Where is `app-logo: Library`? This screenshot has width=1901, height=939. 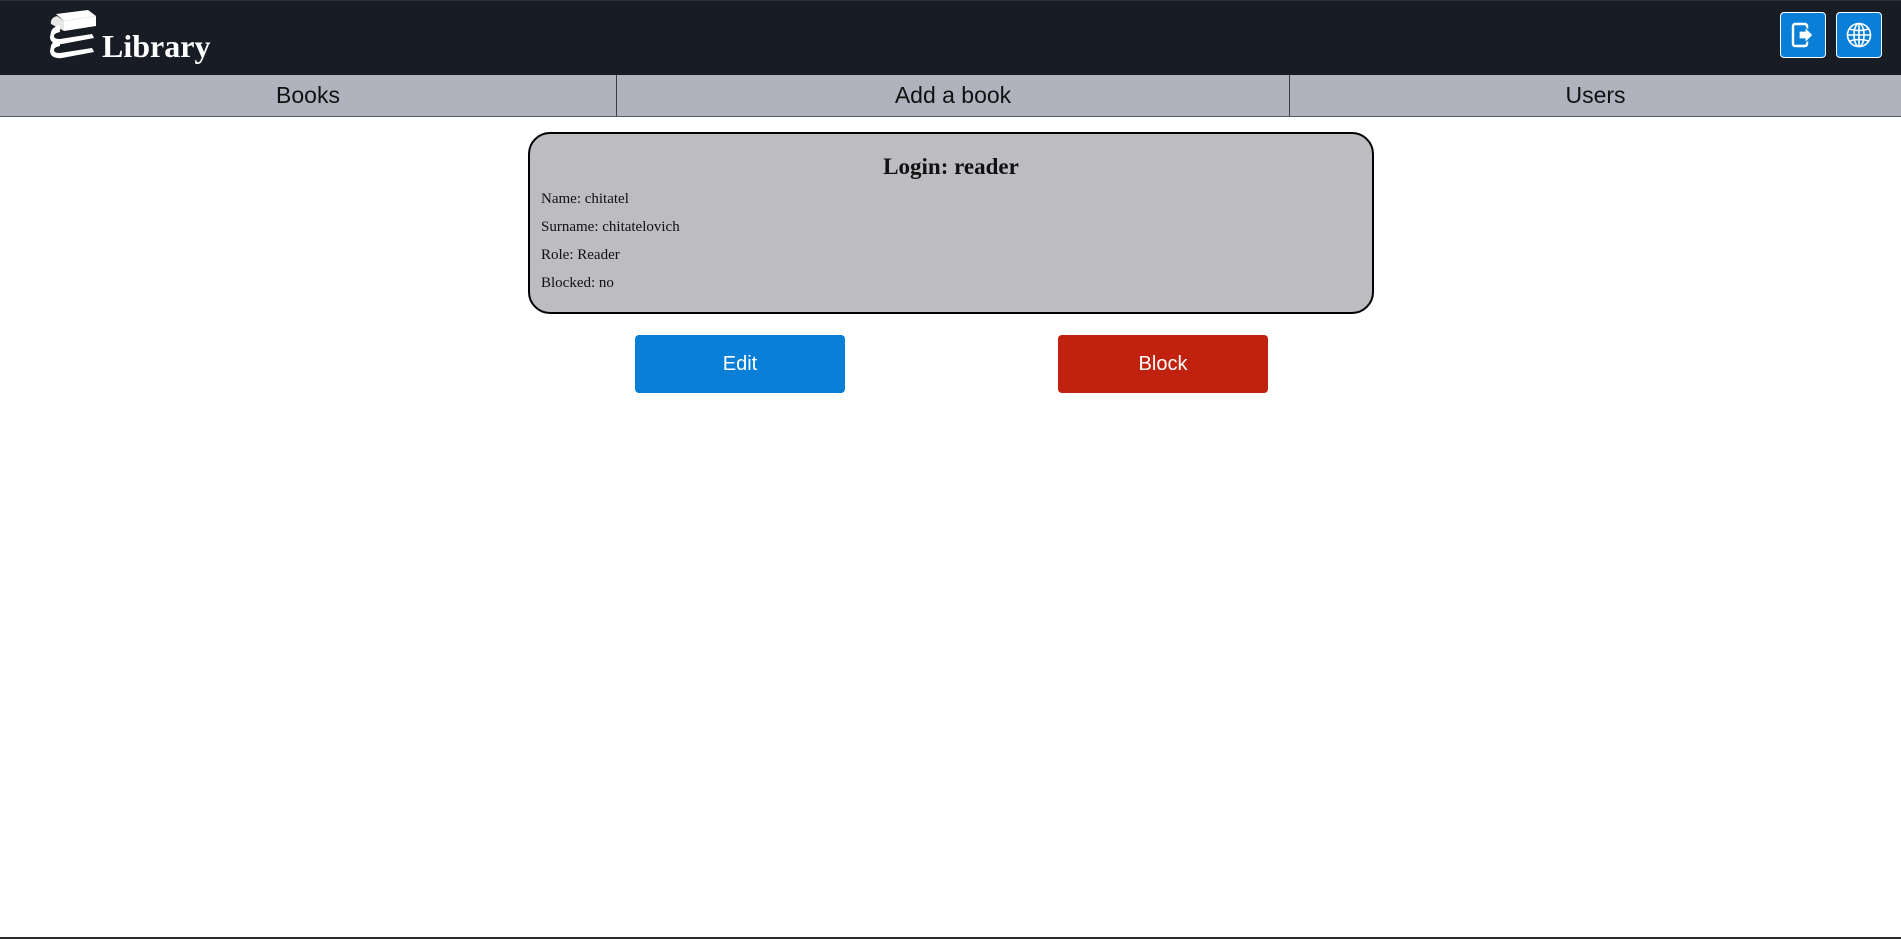
app-logo: Library is located at coordinates (129, 38).